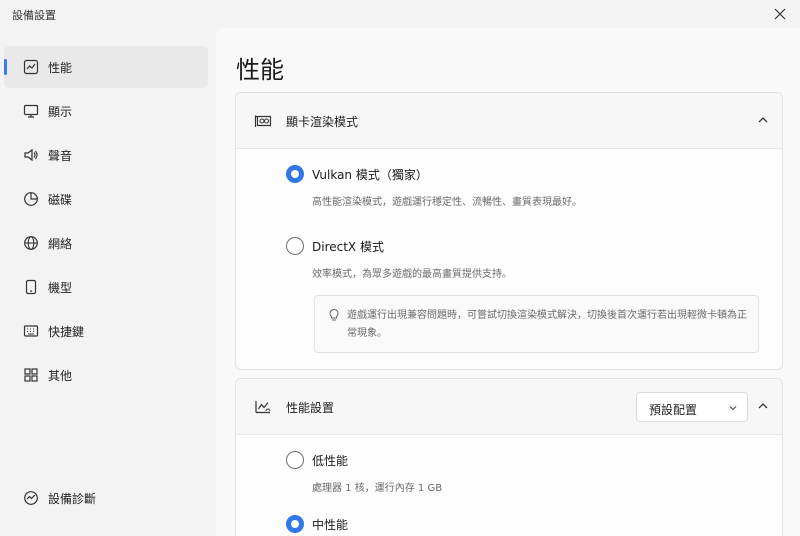 The width and height of the screenshot is (800, 536). I want to click on sidebar-item-other: 其他, so click(106, 375).